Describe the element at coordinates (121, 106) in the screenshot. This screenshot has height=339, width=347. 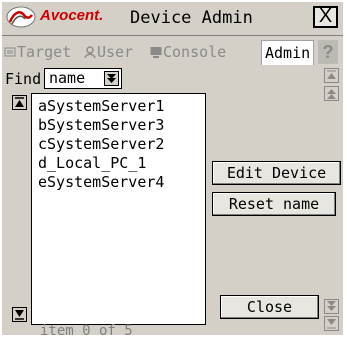
I see `list-item: aSystemServer1` at that location.